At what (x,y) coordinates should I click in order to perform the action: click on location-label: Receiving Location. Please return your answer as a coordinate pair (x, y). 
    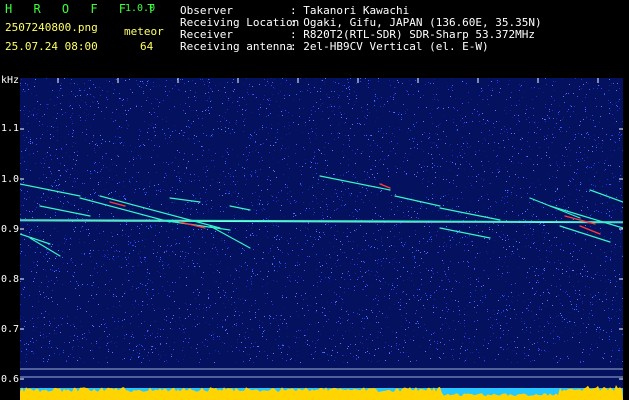
    Looking at the image, I should click on (240, 22).